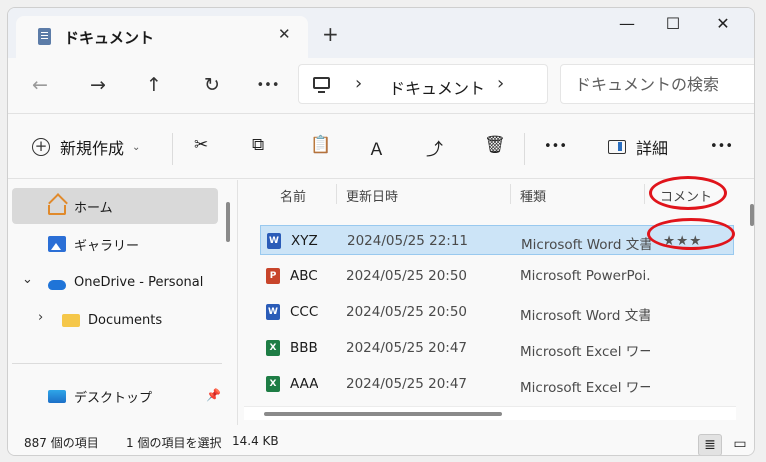  I want to click on details-label: 詳細, so click(652, 148).